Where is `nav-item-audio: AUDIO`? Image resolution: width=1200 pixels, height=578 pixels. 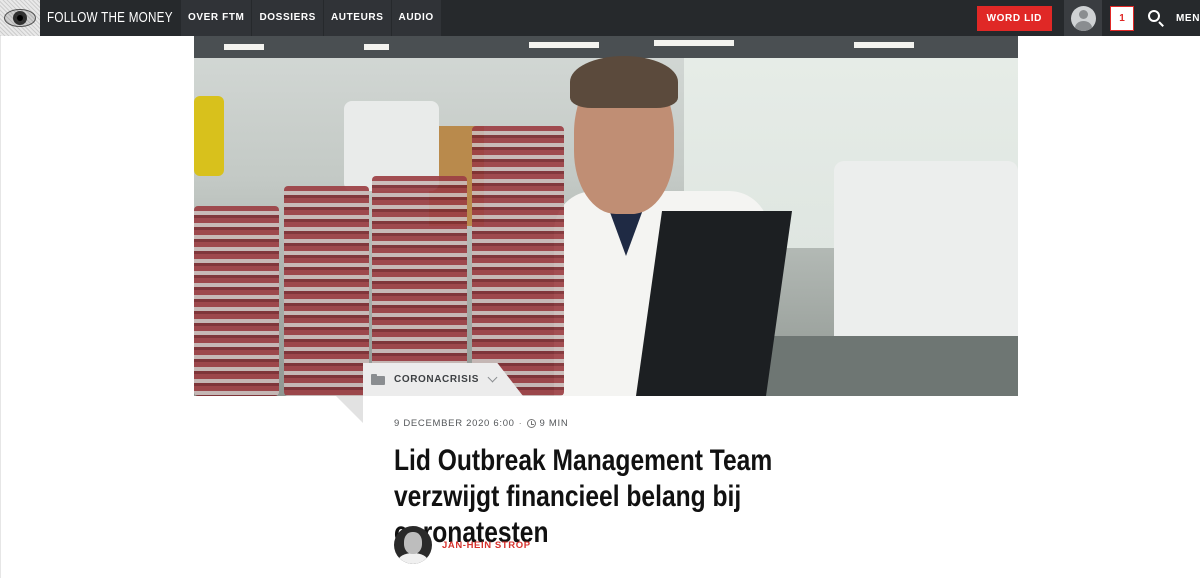 nav-item-audio: AUDIO is located at coordinates (415, 18).